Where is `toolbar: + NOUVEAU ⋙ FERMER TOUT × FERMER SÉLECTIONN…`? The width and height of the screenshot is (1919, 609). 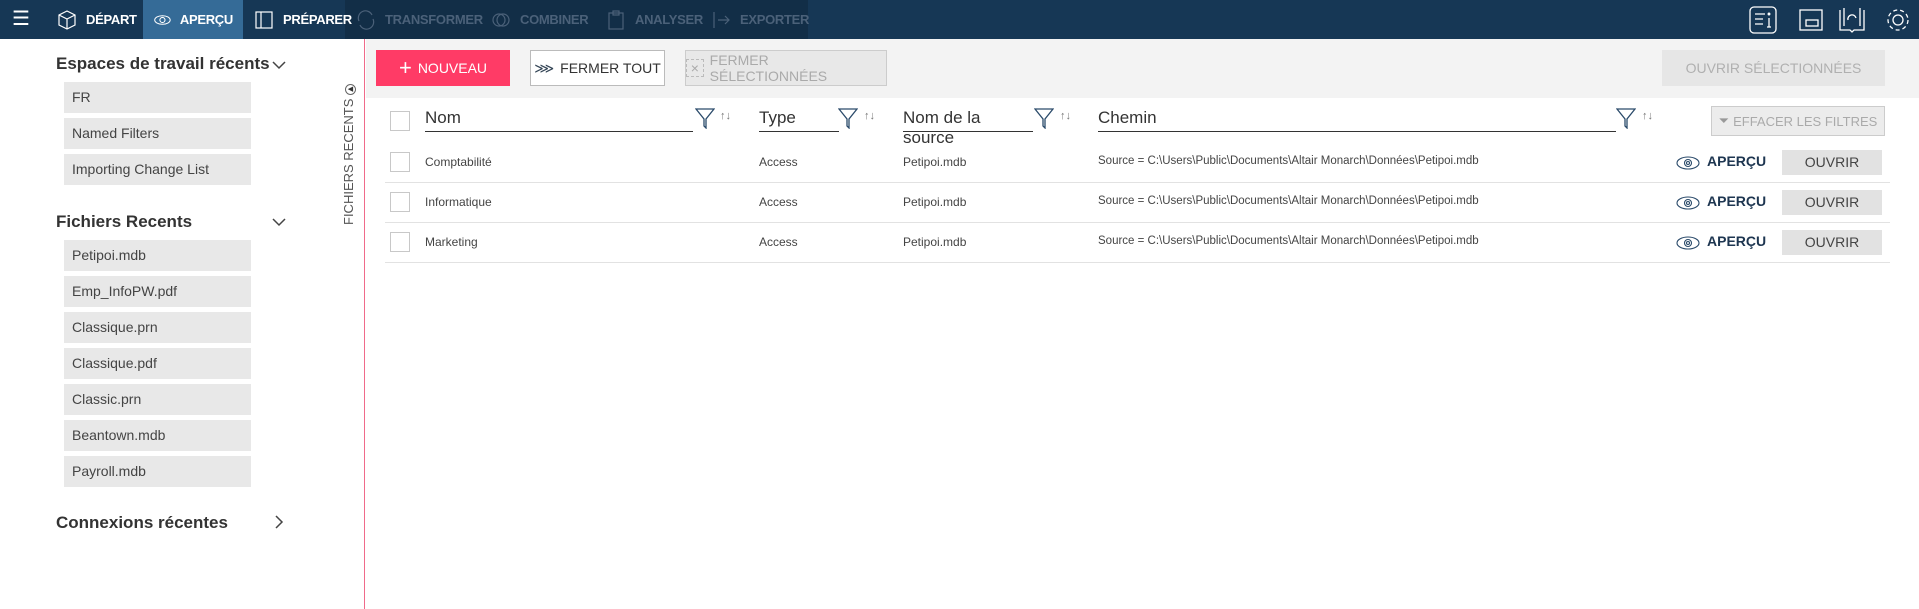
toolbar: + NOUVEAU ⋙ FERMER TOUT × FERMER SÉLECTIONN… is located at coordinates (1142, 68).